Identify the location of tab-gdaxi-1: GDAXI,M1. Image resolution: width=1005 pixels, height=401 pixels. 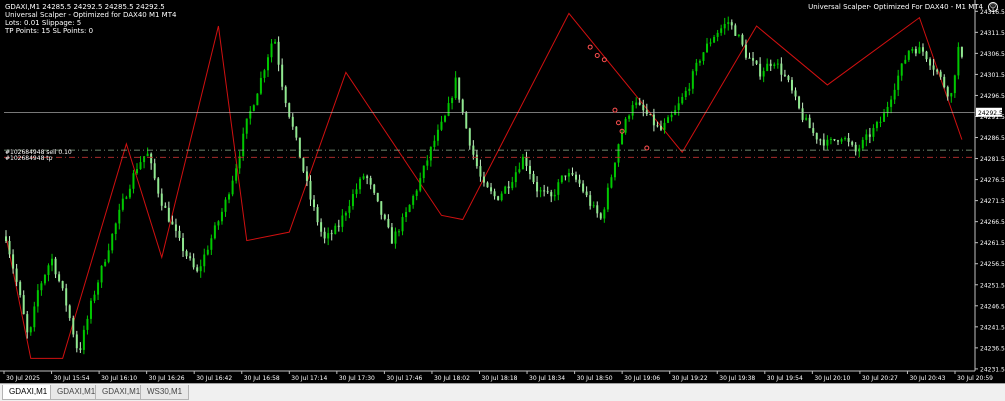
(28, 392).